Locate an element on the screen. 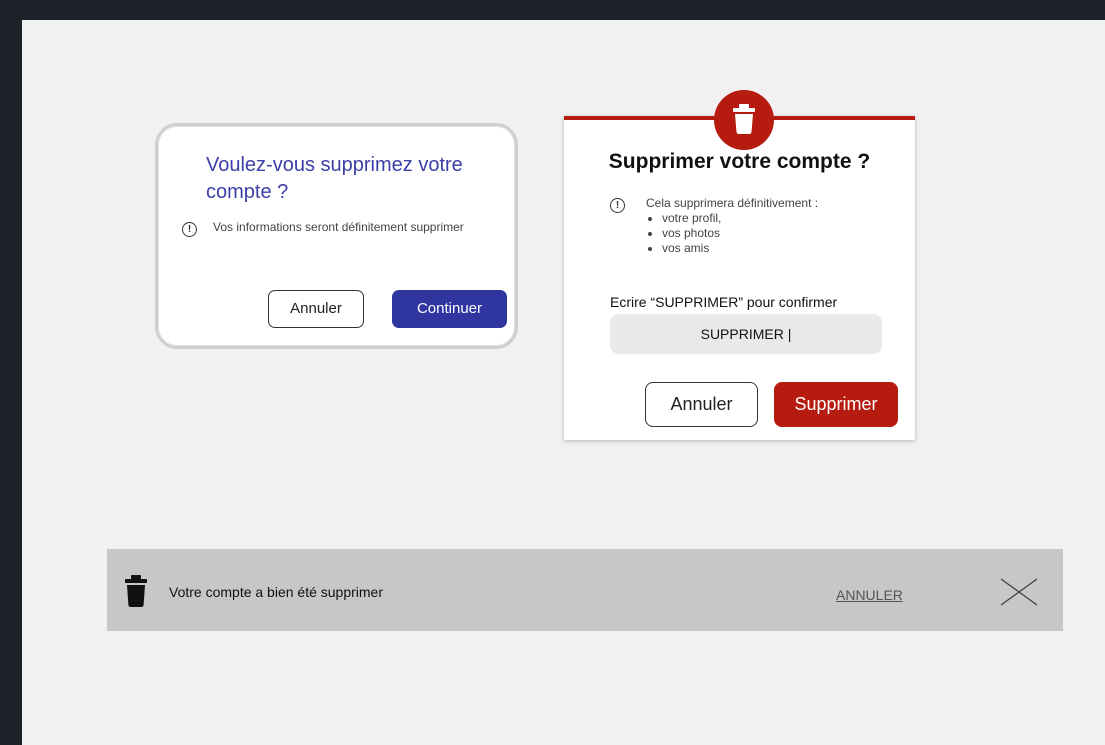  warning-intro: Cela supprimera définitivement : is located at coordinates (732, 203).